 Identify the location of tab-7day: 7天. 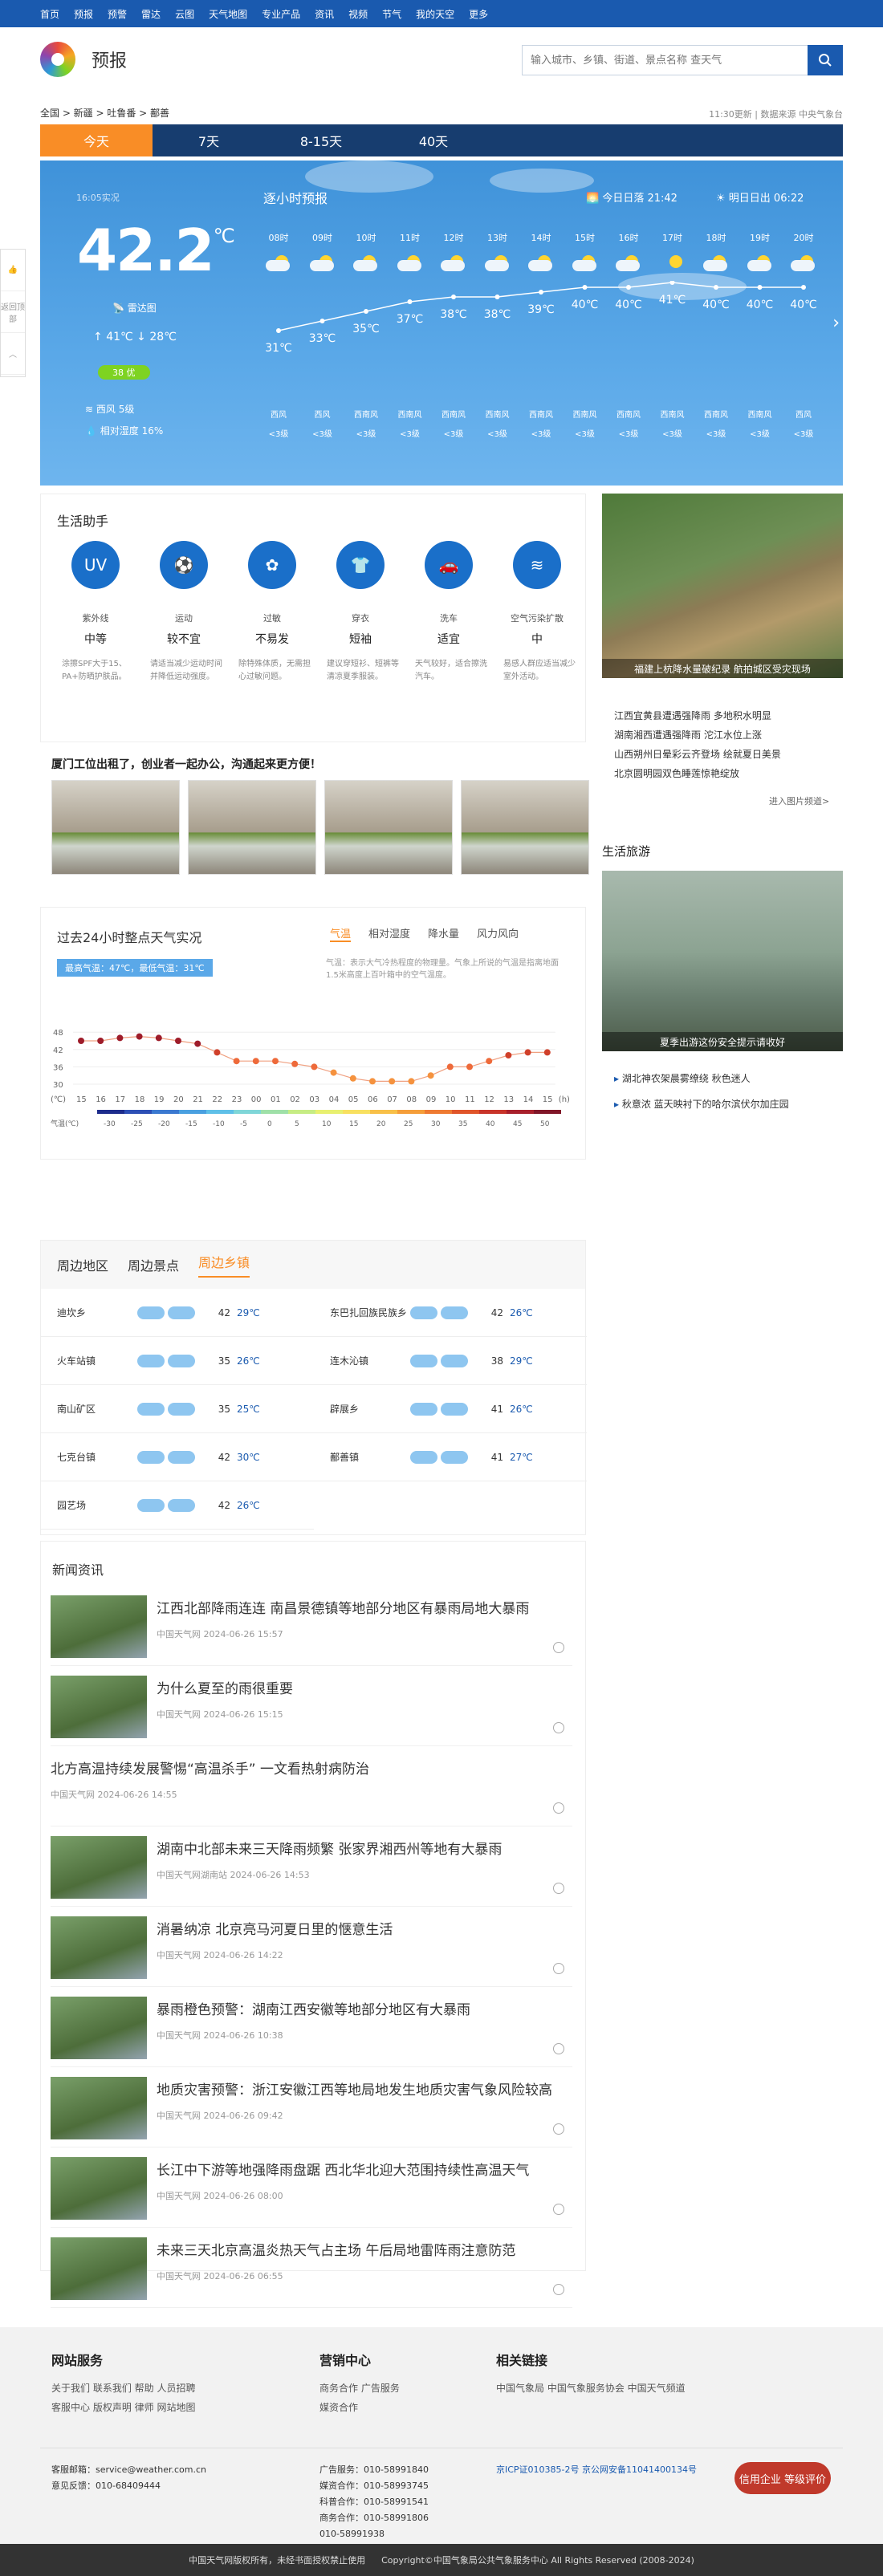
(209, 140).